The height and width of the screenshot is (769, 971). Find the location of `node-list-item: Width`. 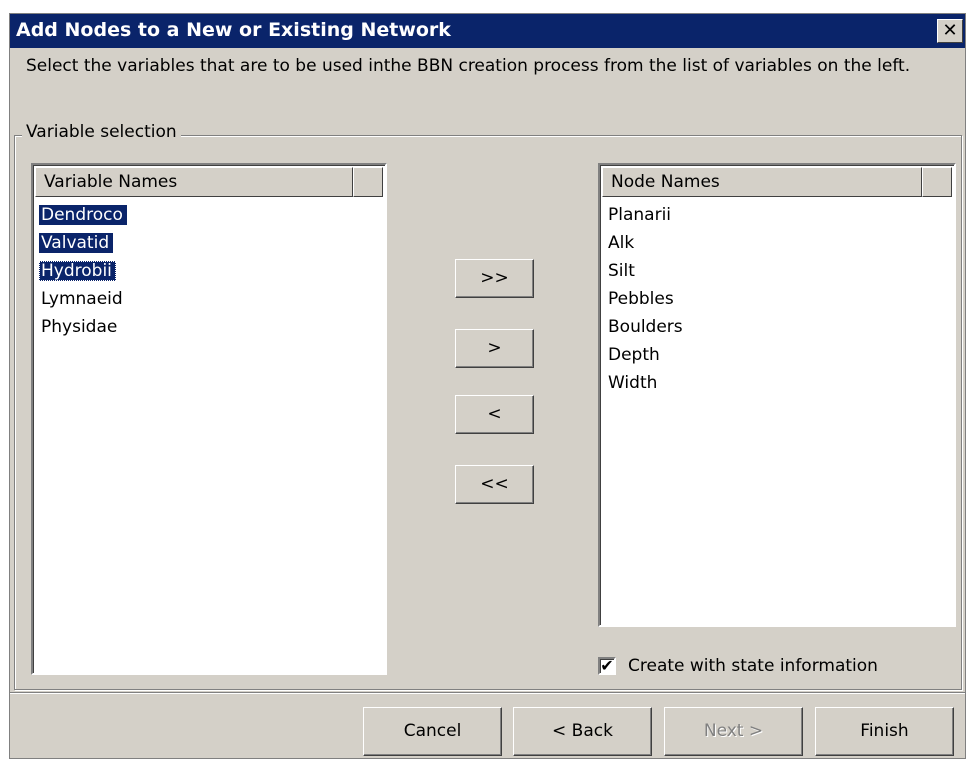

node-list-item: Width is located at coordinates (777, 383).